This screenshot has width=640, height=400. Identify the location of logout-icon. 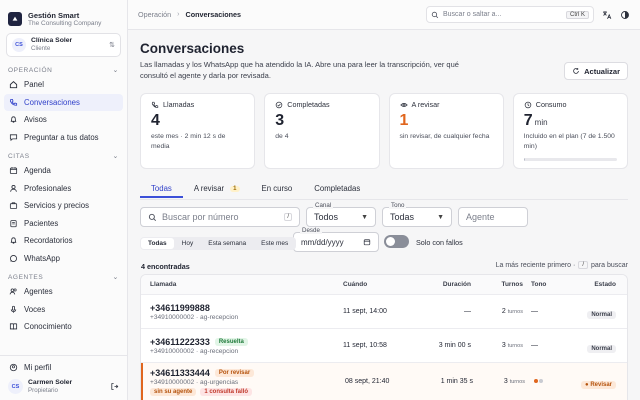
(114, 386).